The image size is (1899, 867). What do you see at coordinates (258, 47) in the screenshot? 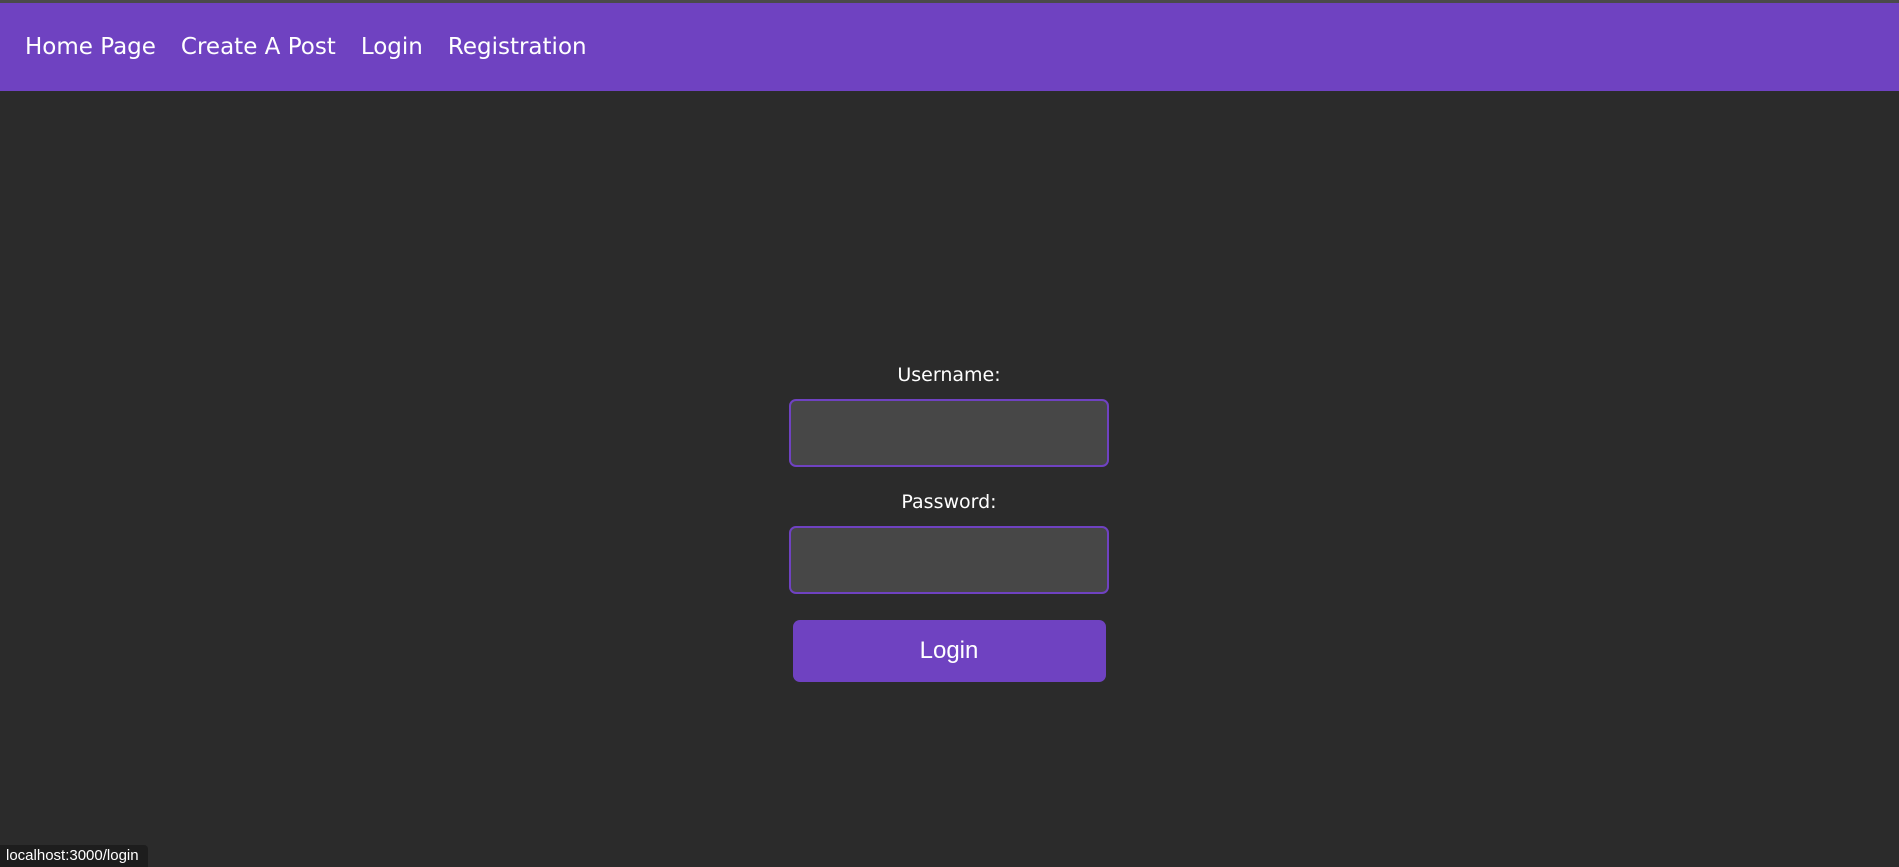
I see `nav-link-create-a-post: Create A Post` at bounding box center [258, 47].